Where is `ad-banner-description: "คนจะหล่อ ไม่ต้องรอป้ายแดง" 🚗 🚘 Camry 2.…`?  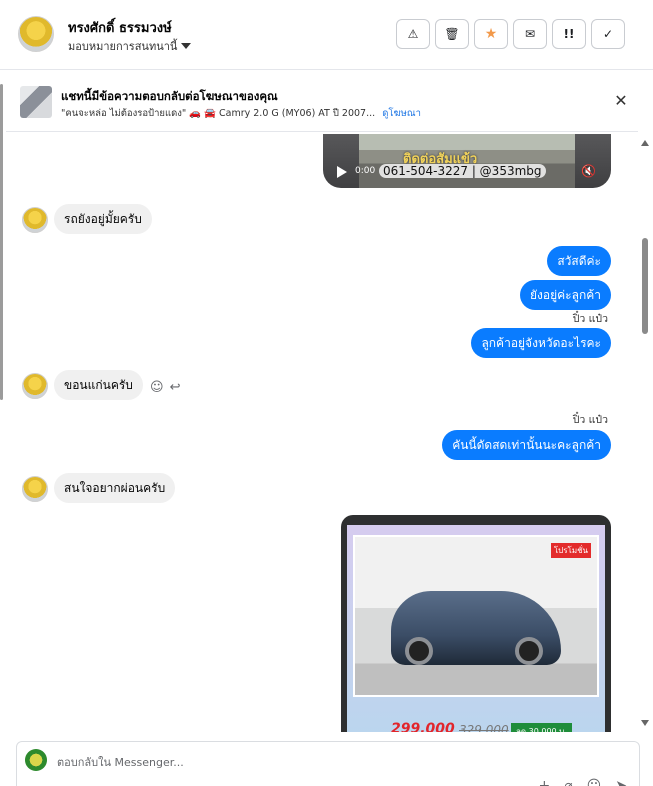
ad-banner-description: "คนจะหล่อ ไม่ต้องรอป้ายแดง" 🚗 🚘 Camry 2.… is located at coordinates (241, 113).